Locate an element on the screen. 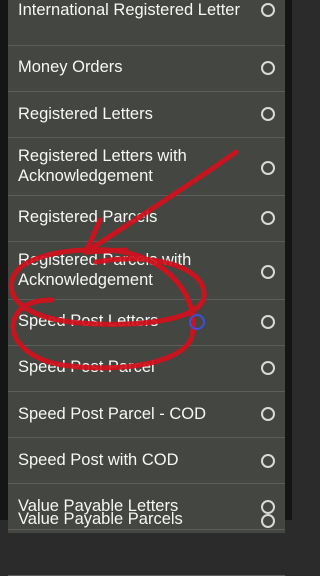 Image resolution: width=320 pixels, height=576 pixels. option-label-line-1: Registered Parcels with is located at coordinates (105, 260).